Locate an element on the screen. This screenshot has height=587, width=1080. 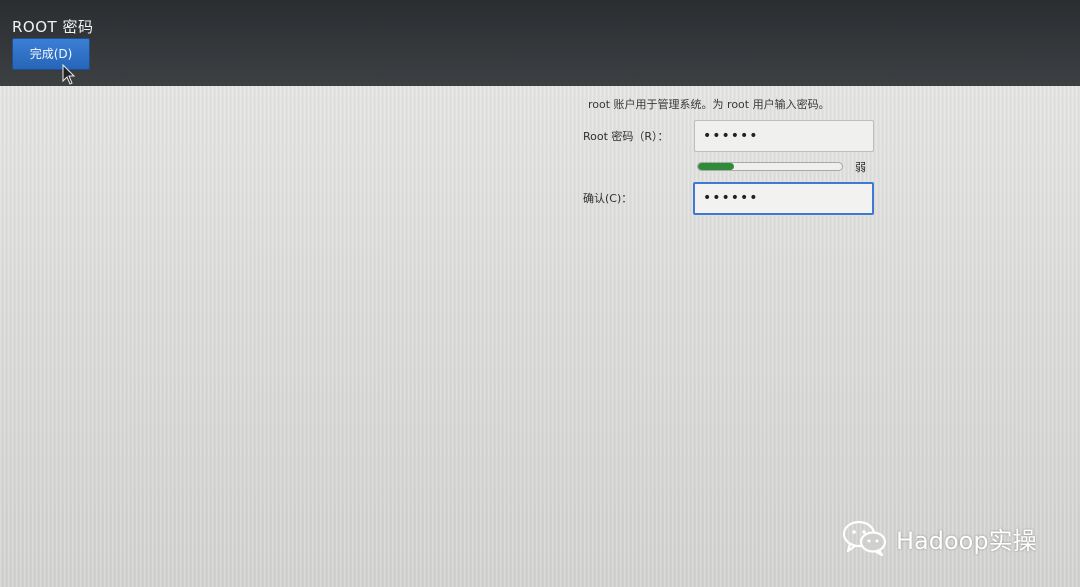
mouse-cursor-icon is located at coordinates (69, 74).